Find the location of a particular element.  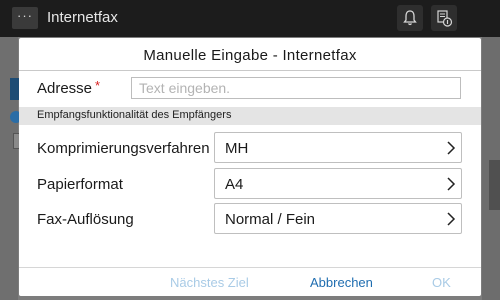

fax-resolution-select: Normal / Fein is located at coordinates (338, 218).